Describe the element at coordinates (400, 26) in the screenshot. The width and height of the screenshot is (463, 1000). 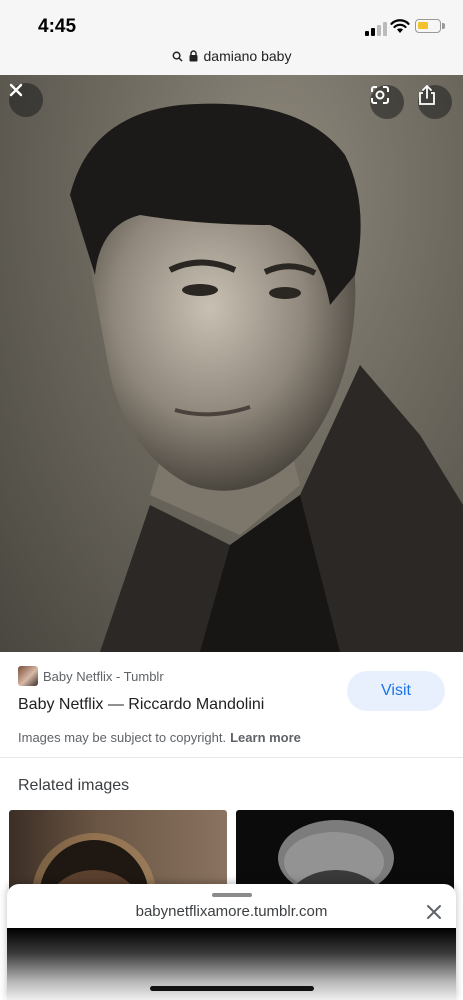
I see `wifi-icon` at that location.